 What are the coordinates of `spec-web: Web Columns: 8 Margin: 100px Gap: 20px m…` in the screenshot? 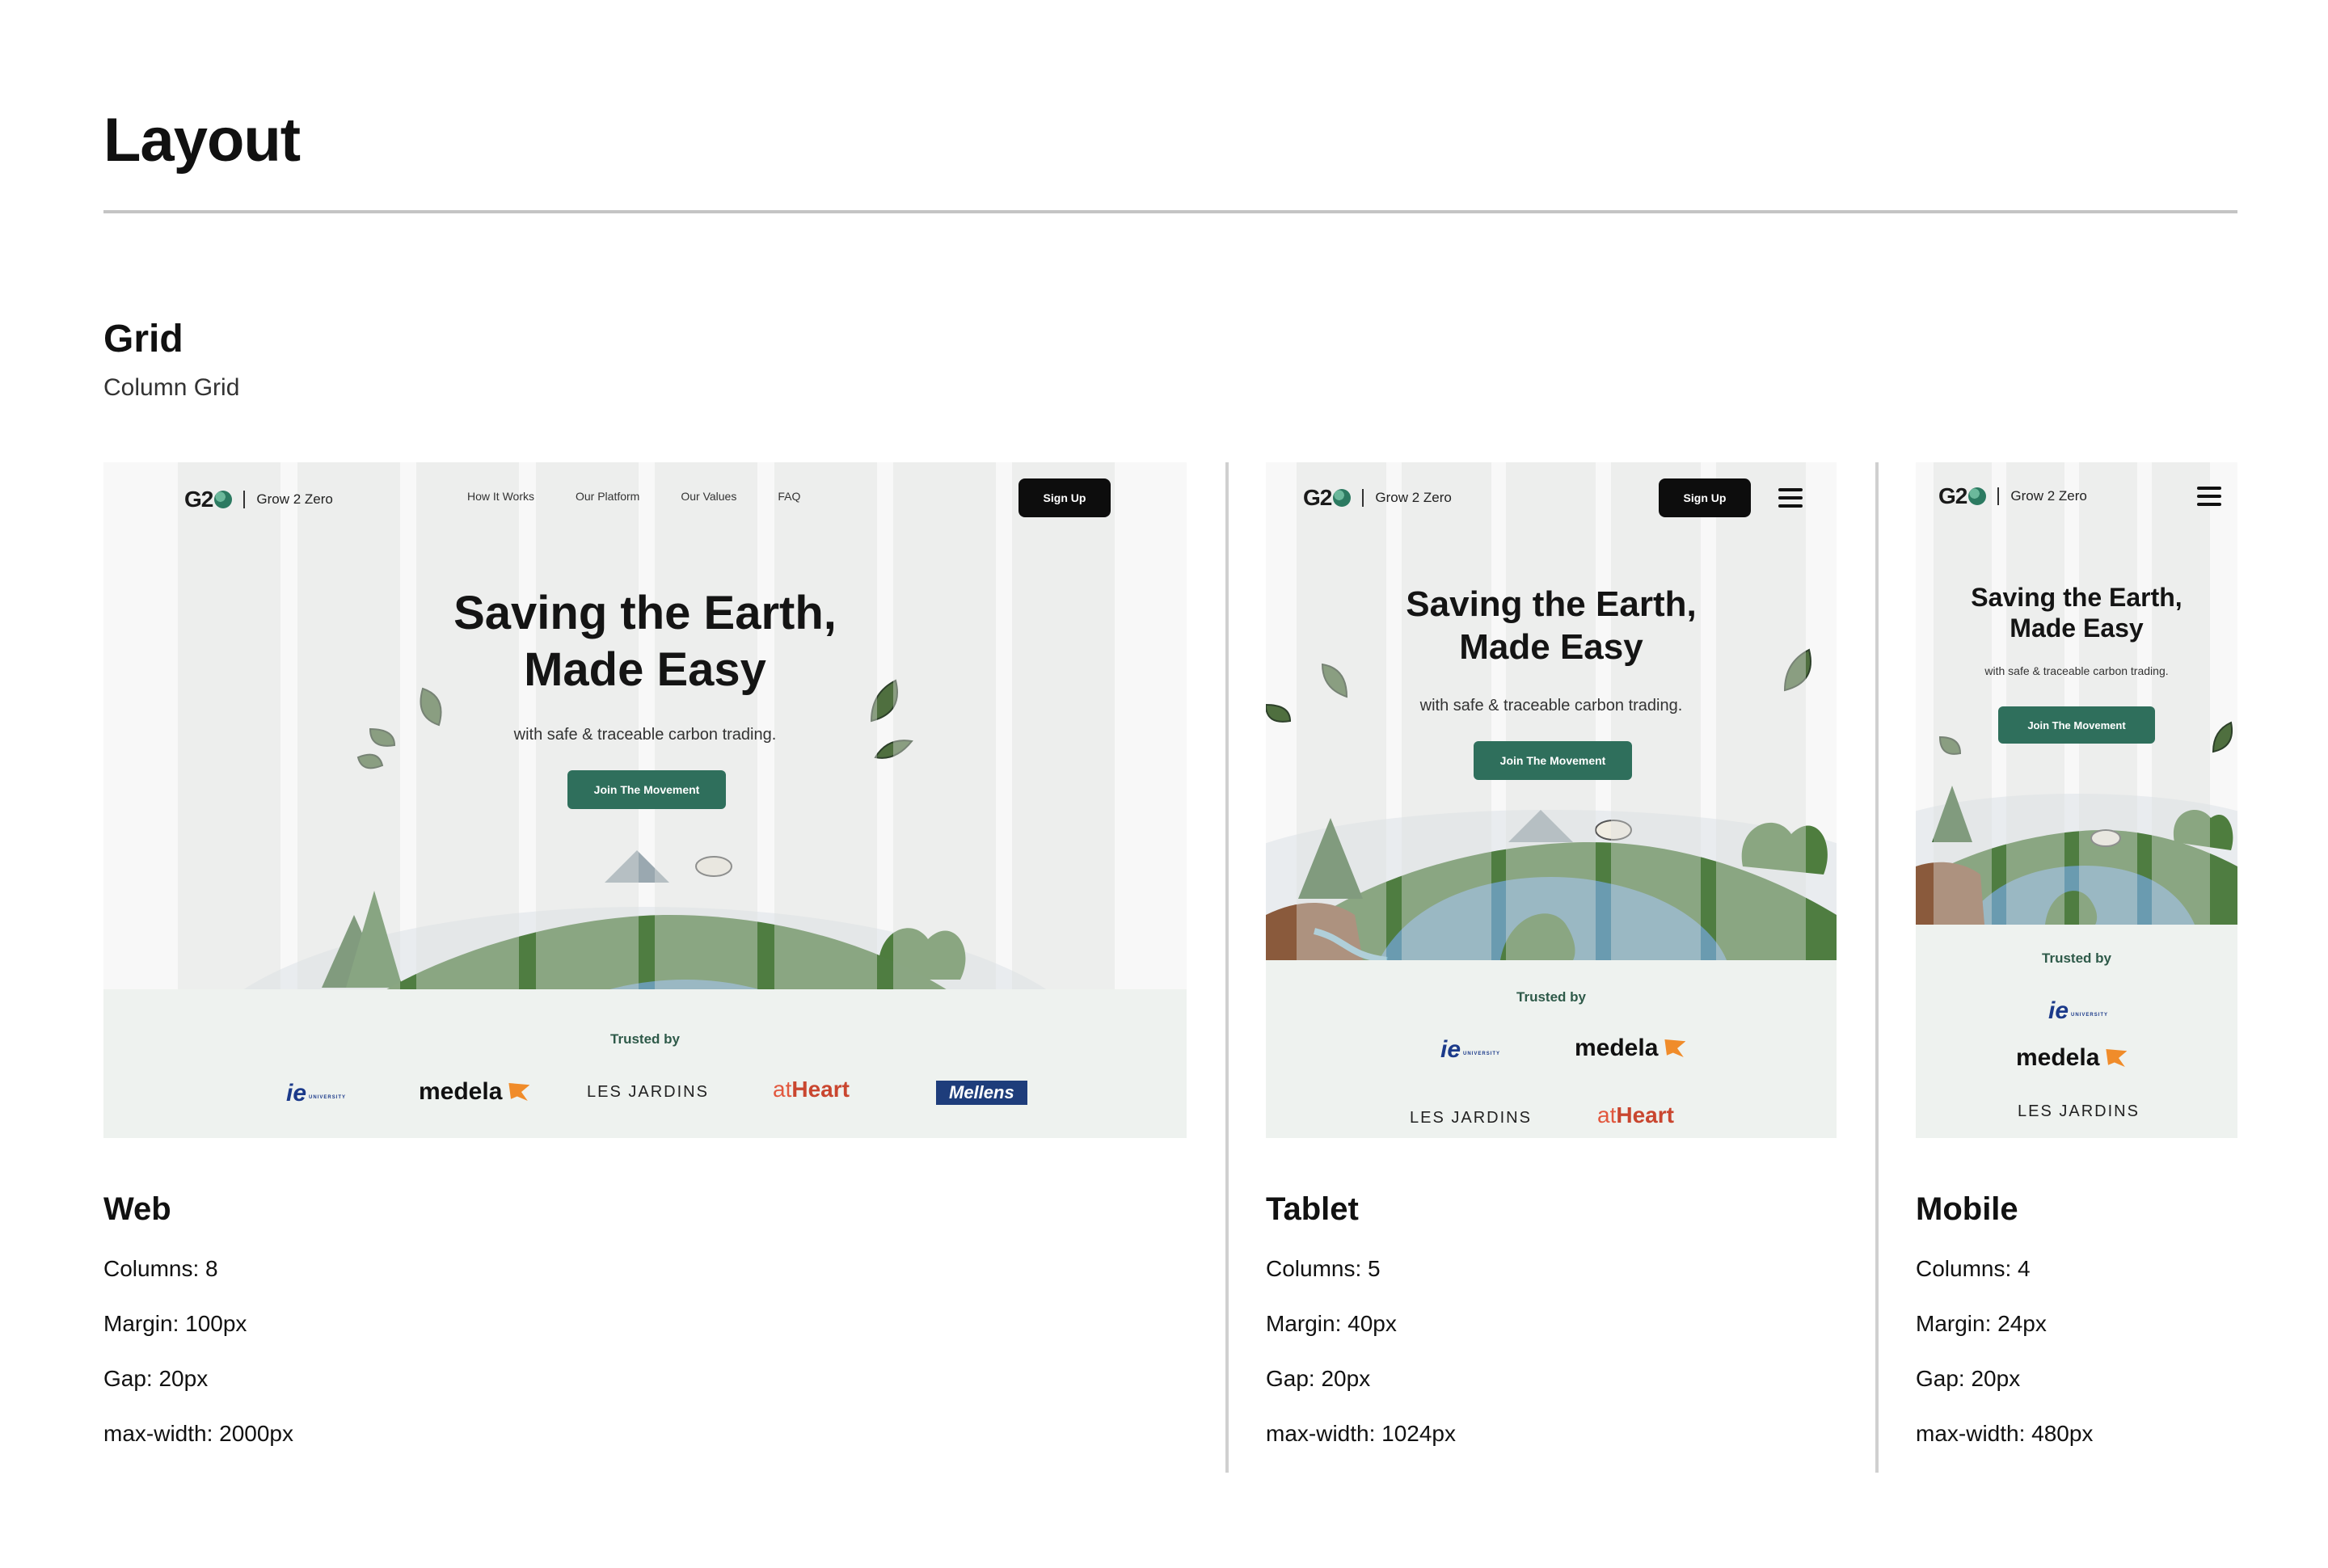 It's located at (198, 1331).